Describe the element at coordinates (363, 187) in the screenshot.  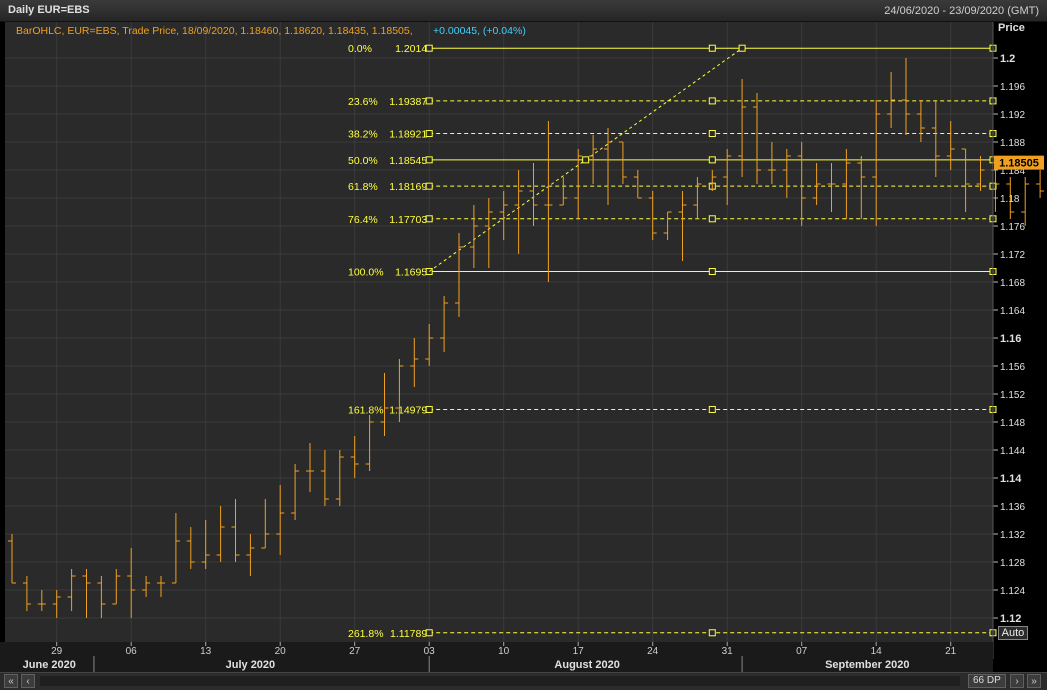
I see `fib-level-pct: 61.8%` at that location.